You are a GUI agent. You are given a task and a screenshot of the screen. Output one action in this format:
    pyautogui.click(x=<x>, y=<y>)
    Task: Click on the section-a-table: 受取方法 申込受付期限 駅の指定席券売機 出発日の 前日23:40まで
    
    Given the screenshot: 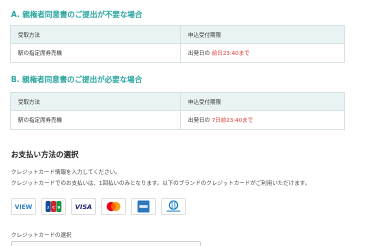 What is the action you would take?
    pyautogui.click(x=177, y=44)
    